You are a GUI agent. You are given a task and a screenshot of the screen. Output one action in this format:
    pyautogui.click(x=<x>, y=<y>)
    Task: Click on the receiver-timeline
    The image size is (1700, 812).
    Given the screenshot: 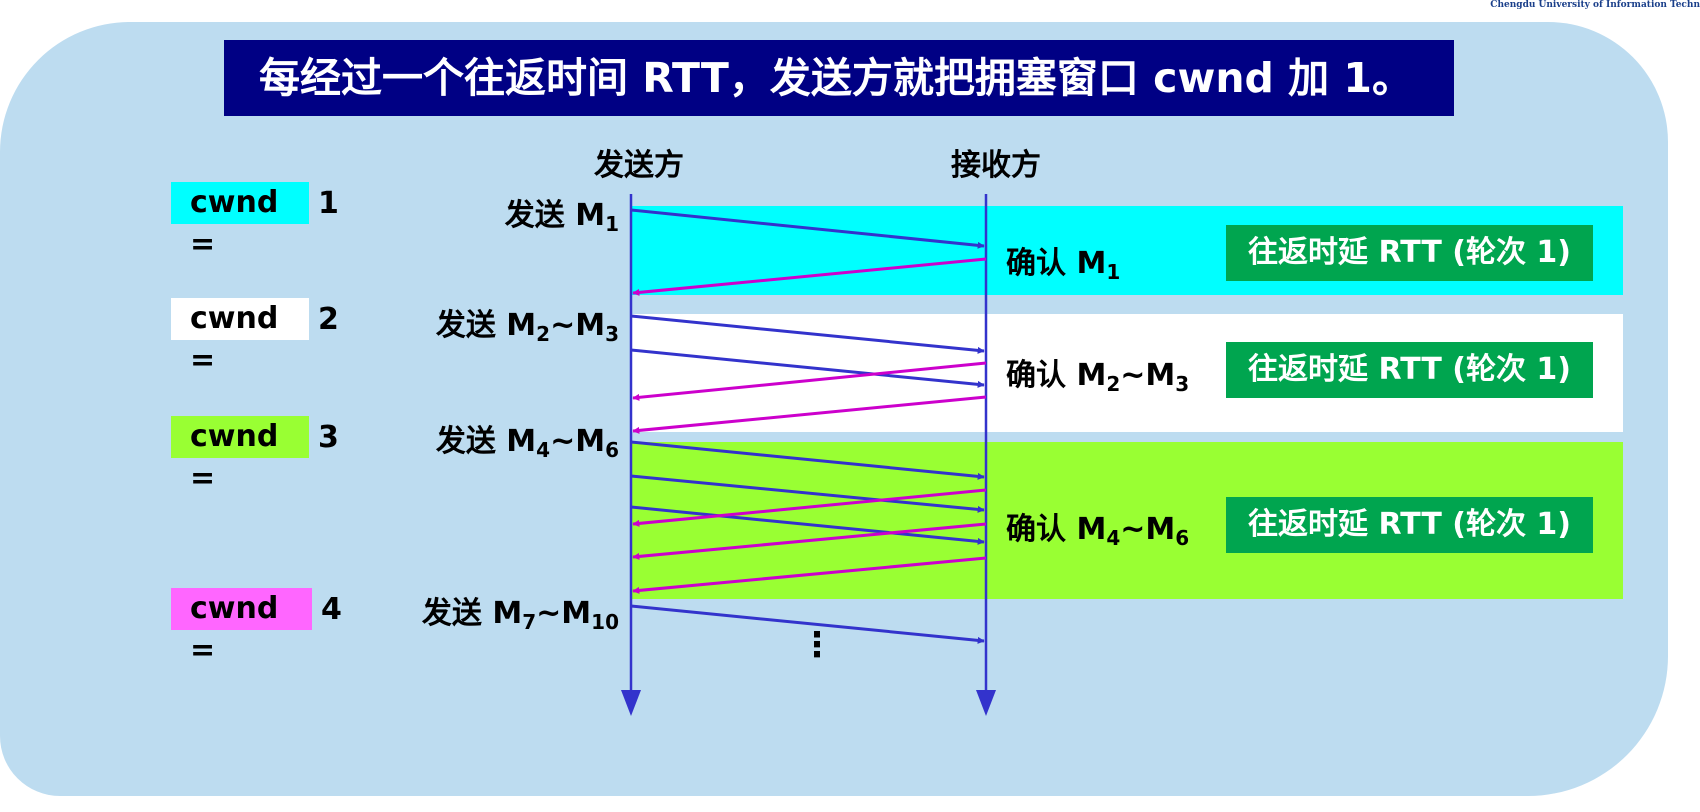 What is the action you would take?
    pyautogui.click(x=986, y=455)
    